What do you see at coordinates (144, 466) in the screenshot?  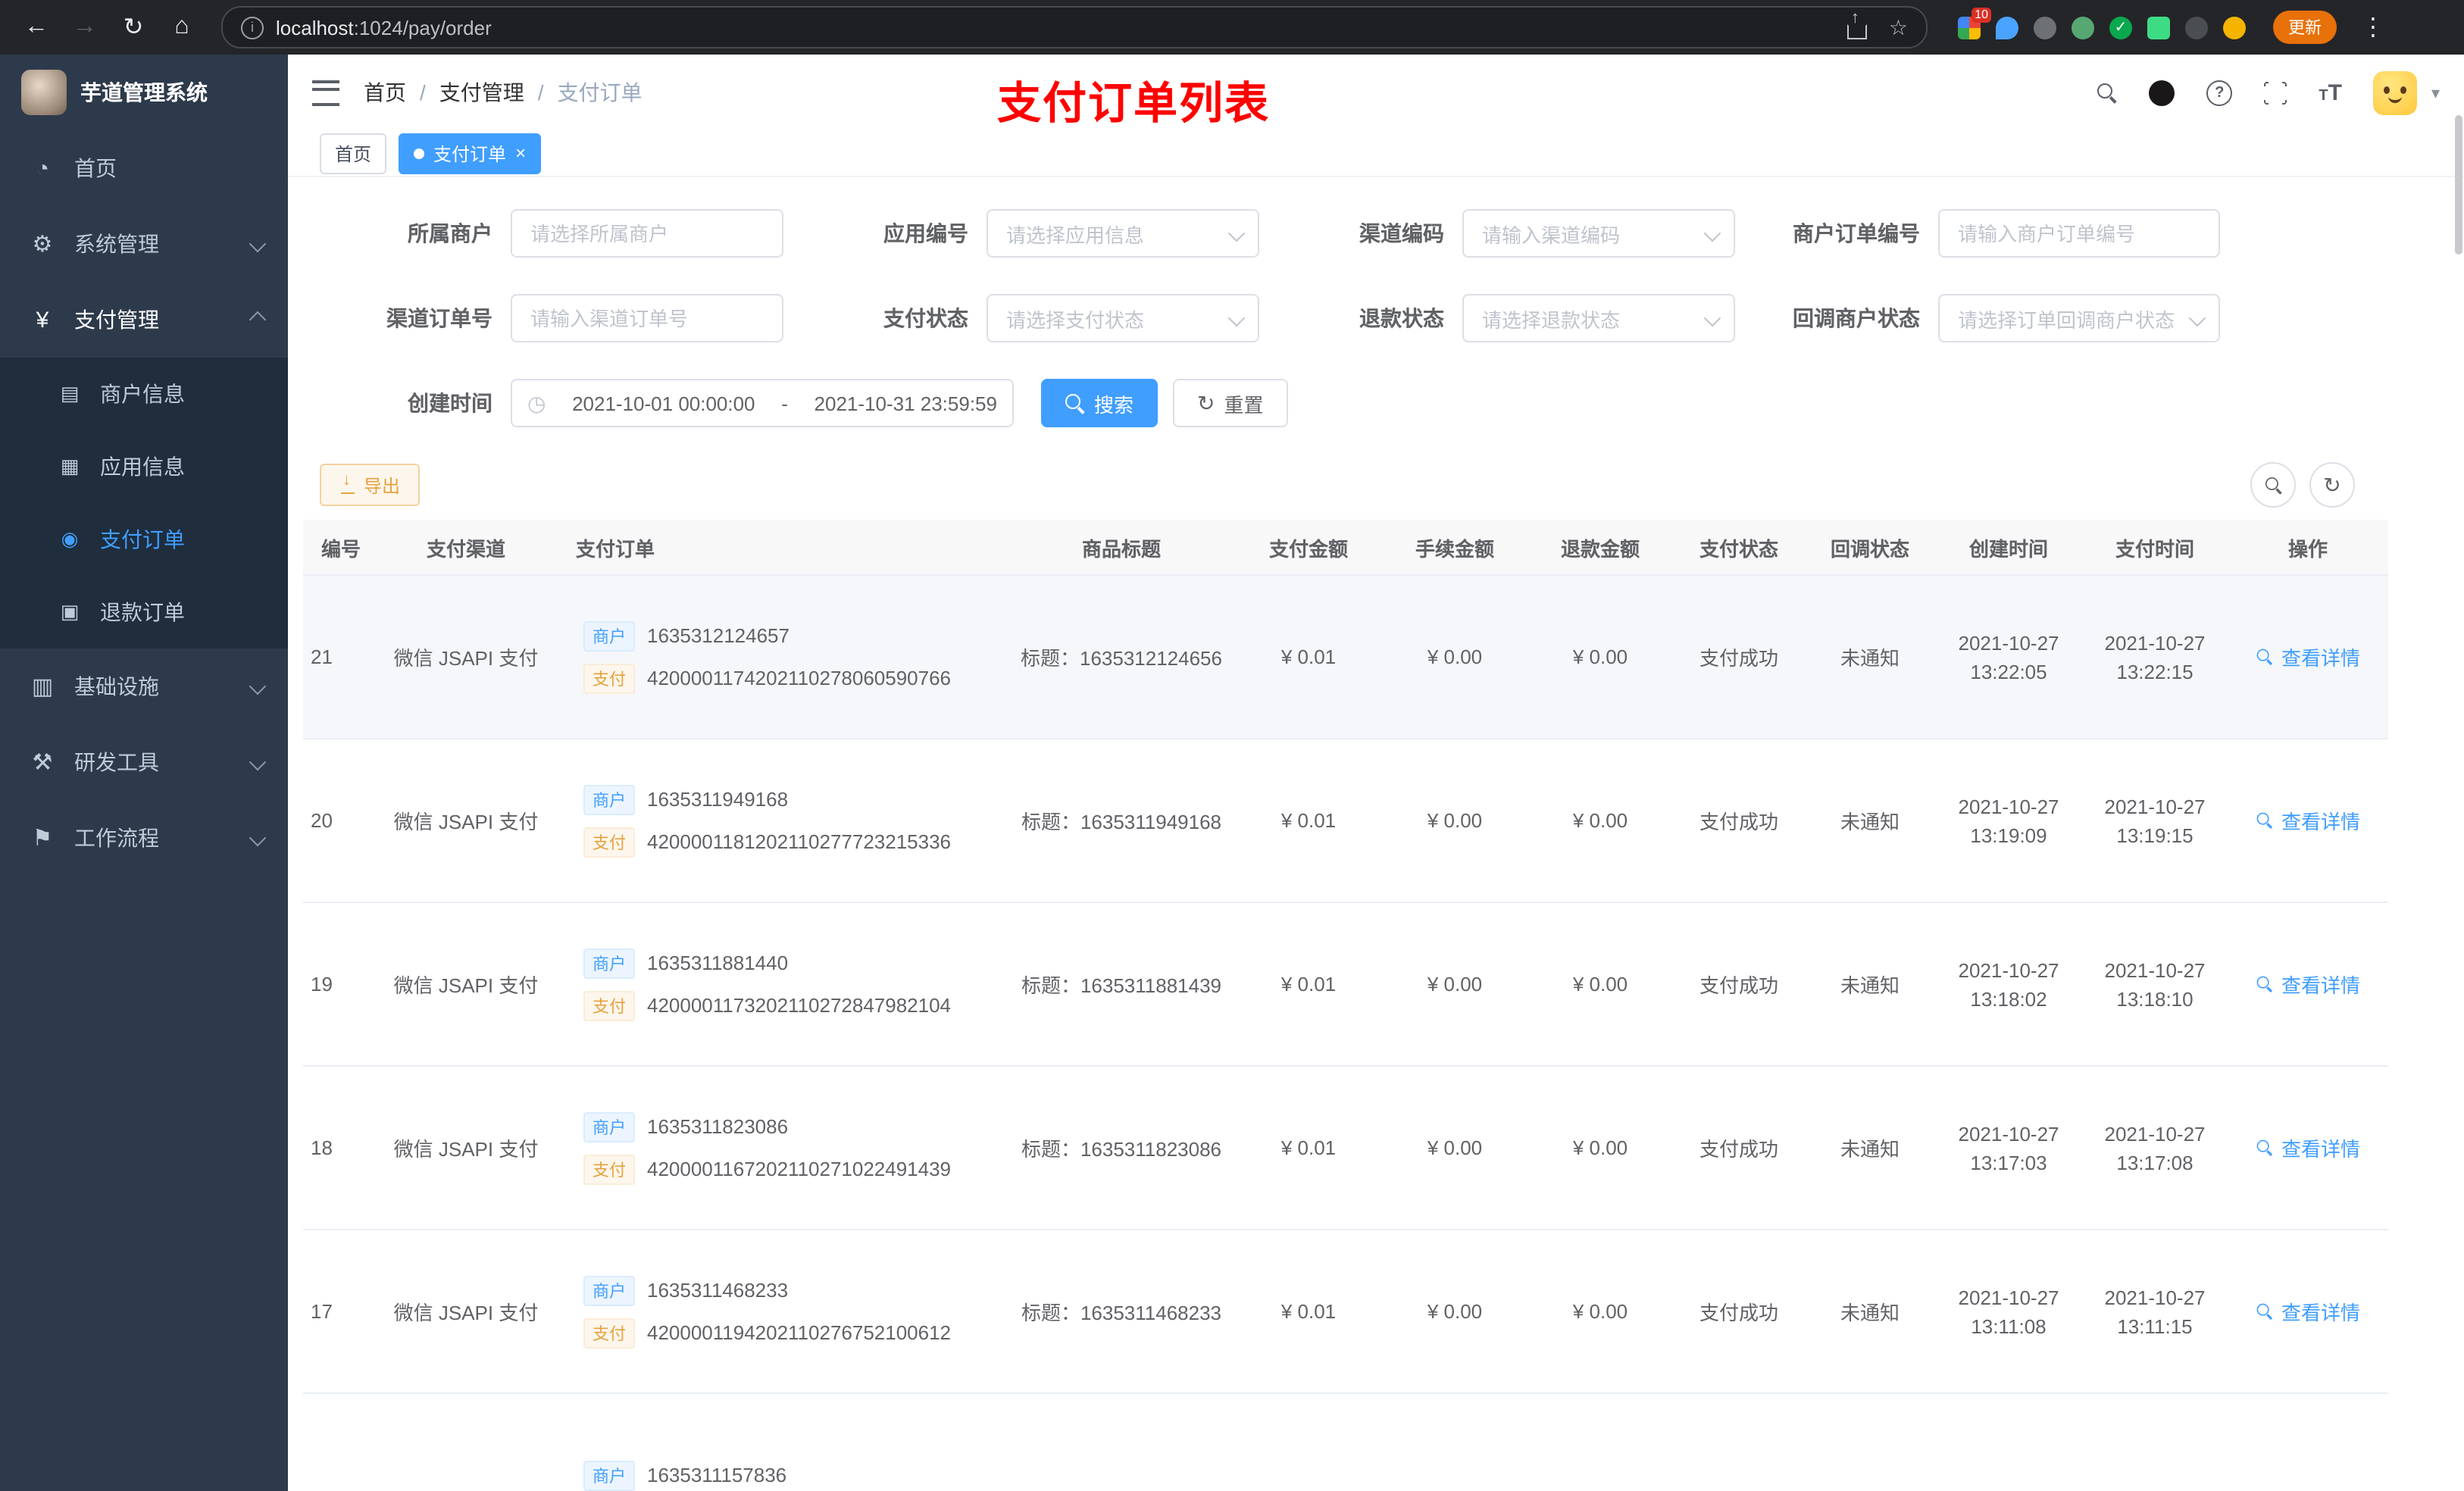 I see `sidebar-item-app-info: ▦ 应用信息` at bounding box center [144, 466].